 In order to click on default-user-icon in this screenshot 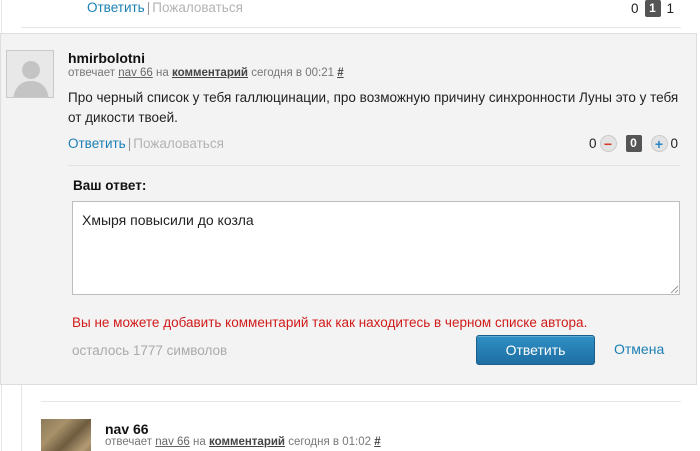, I will do `click(30, 74)`.